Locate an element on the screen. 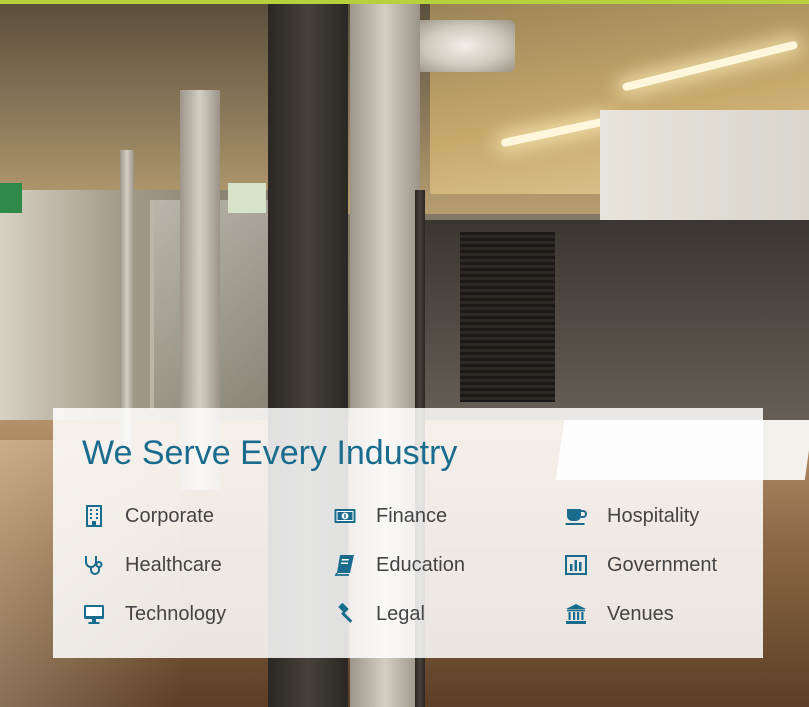 This screenshot has width=809, height=707. industry-technology: Technology is located at coordinates (154, 614).